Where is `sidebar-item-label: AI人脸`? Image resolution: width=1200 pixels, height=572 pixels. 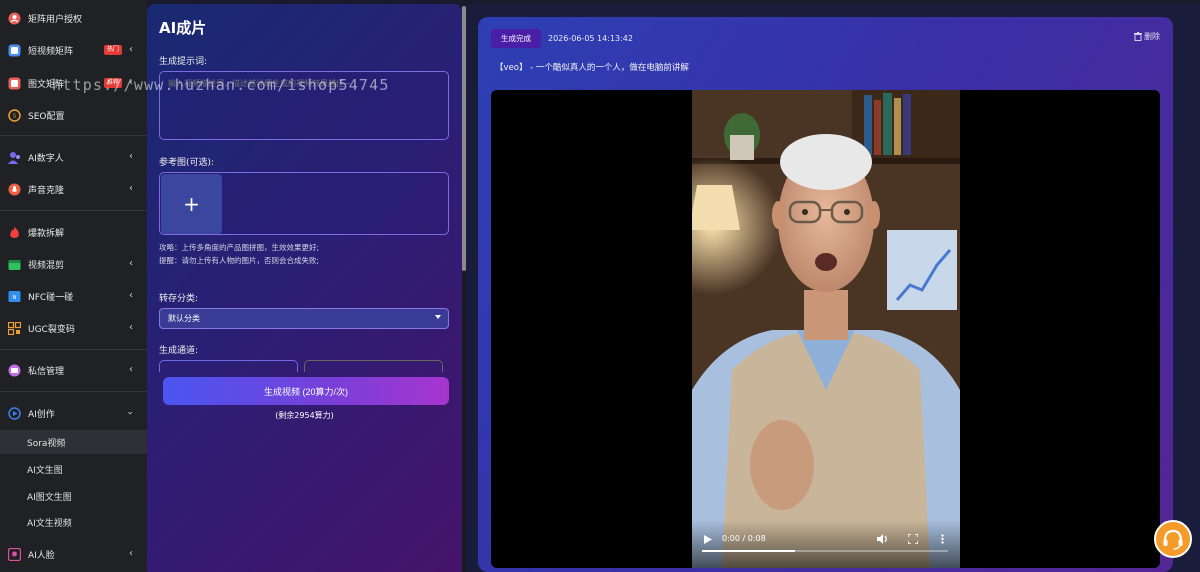
sidebar-item-label: AI人脸 is located at coordinates (41, 555).